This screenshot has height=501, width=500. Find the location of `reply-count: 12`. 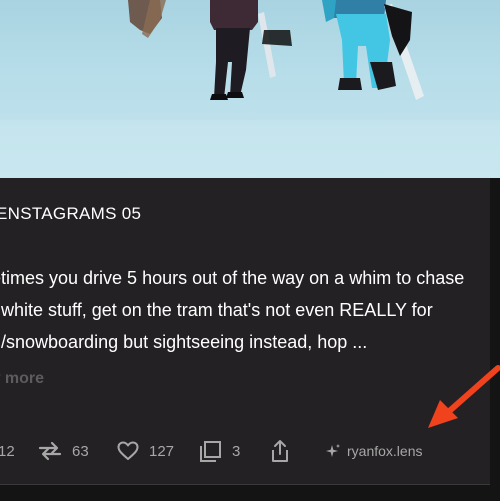

reply-count: 12 is located at coordinates (7, 451).